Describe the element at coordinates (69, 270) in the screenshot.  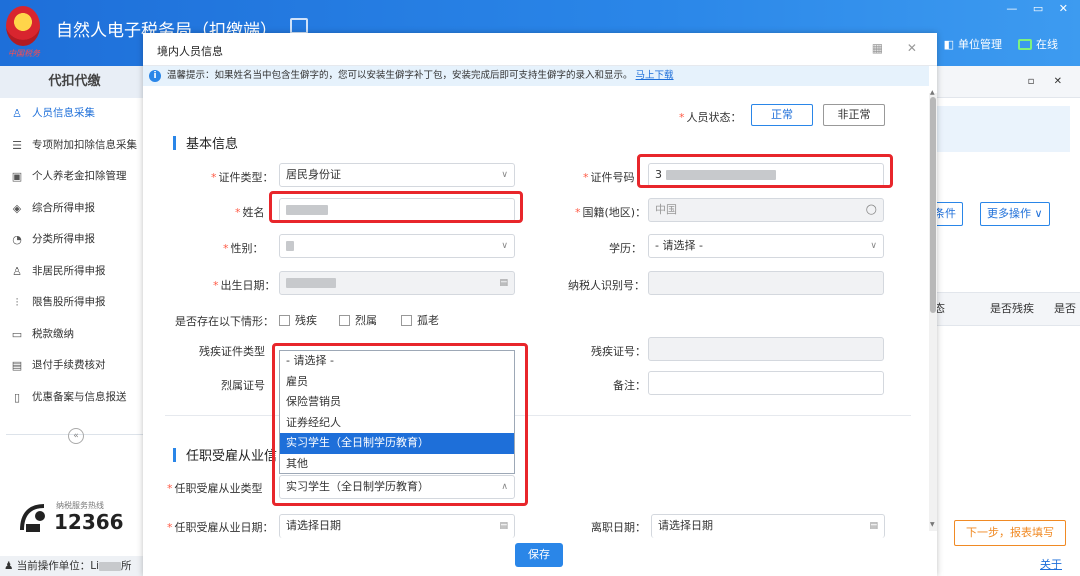
I see `sidebar-item-label: 非居民所得申报` at that location.